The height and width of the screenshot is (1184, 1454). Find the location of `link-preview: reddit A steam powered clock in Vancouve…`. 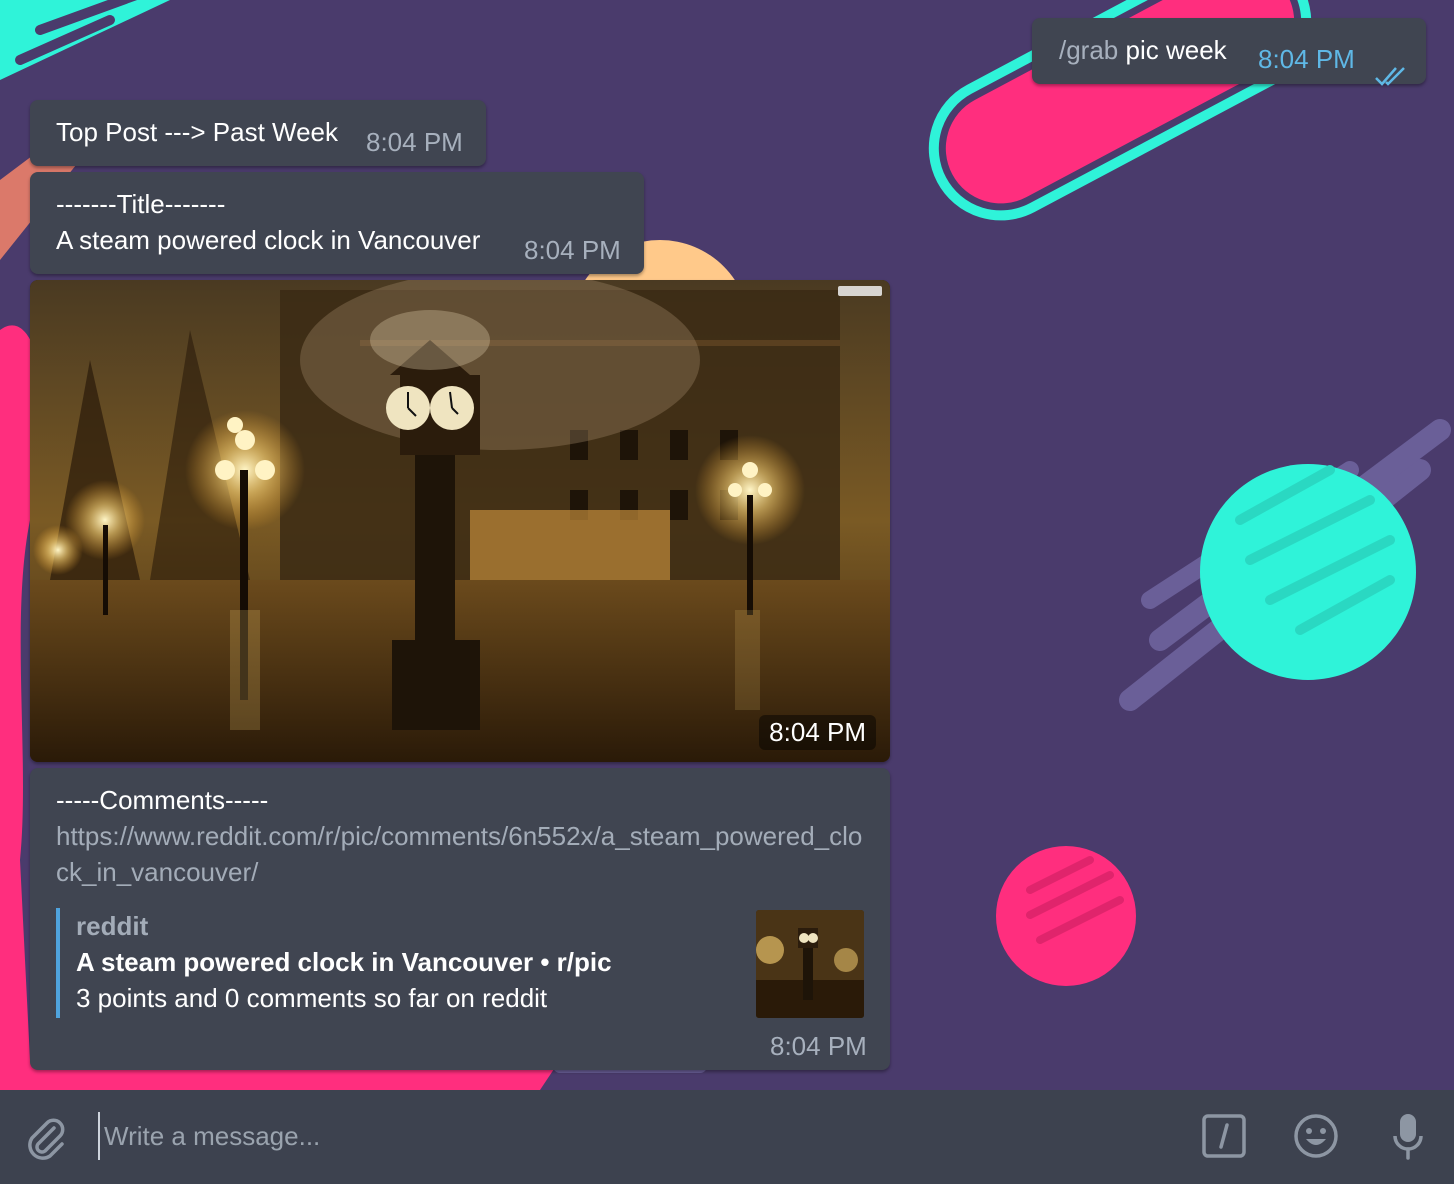

link-preview: reddit A steam powered clock in Vancouve… is located at coordinates (461, 963).